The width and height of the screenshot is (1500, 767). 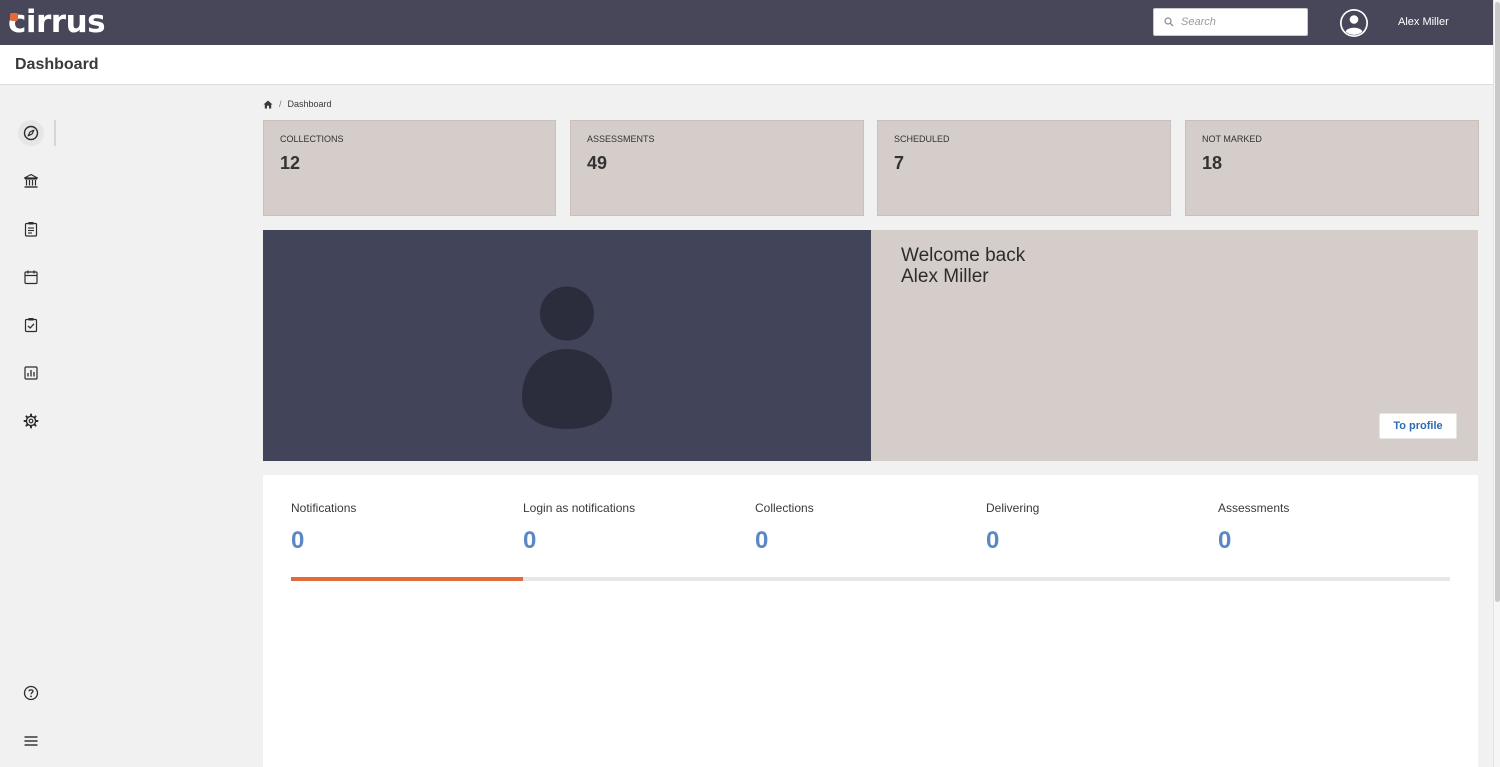 I want to click on scrollbar-thumb, so click(x=1497, y=302).